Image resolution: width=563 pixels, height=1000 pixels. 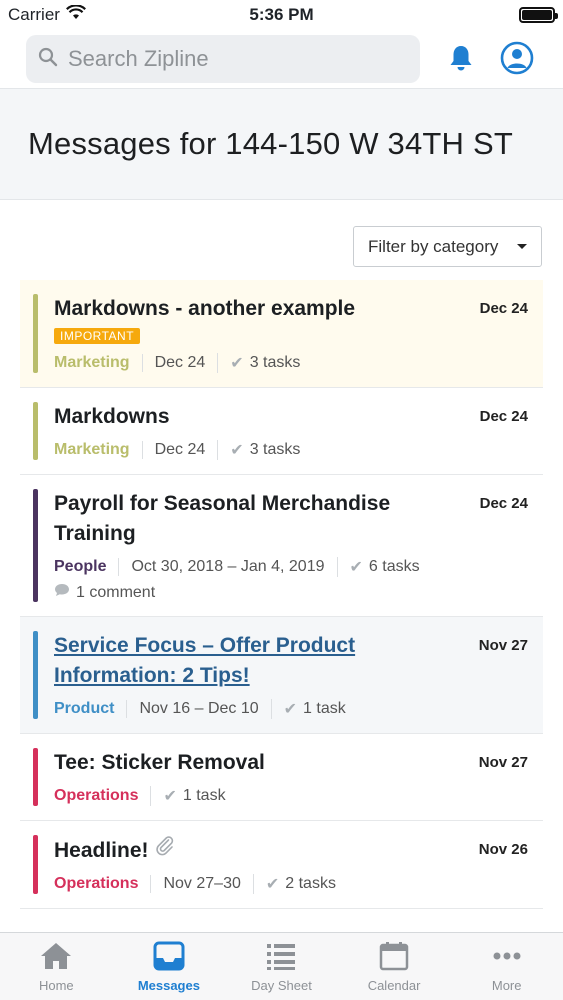 I want to click on message-title: Headline!, so click(x=248, y=850).